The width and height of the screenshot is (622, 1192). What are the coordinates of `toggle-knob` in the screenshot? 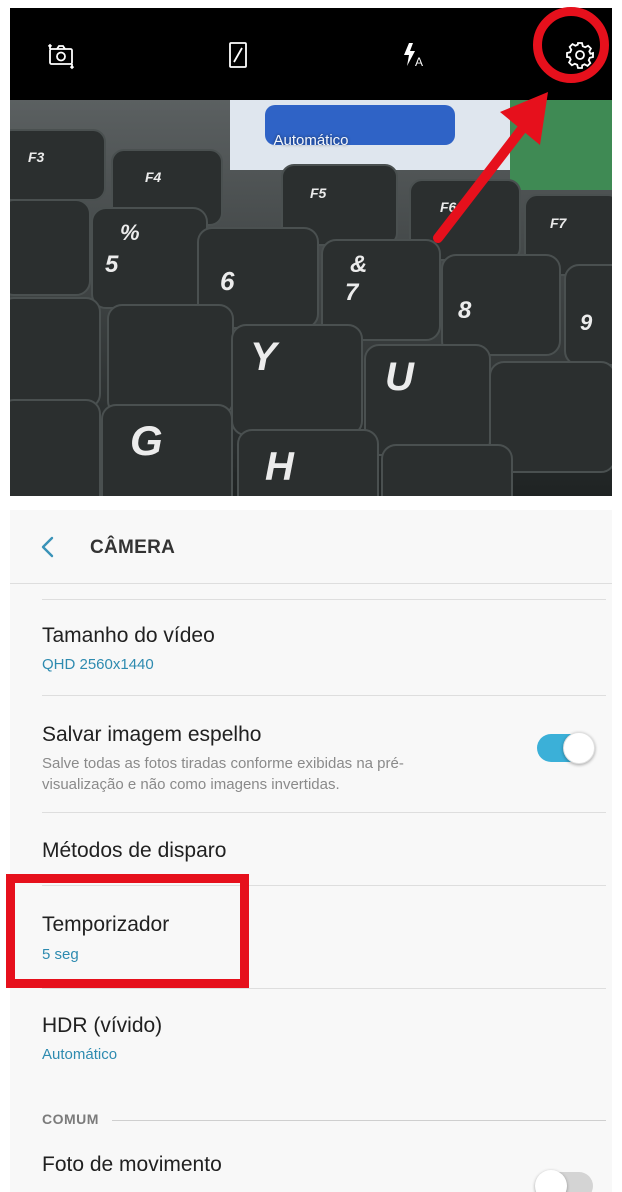 It's located at (579, 748).